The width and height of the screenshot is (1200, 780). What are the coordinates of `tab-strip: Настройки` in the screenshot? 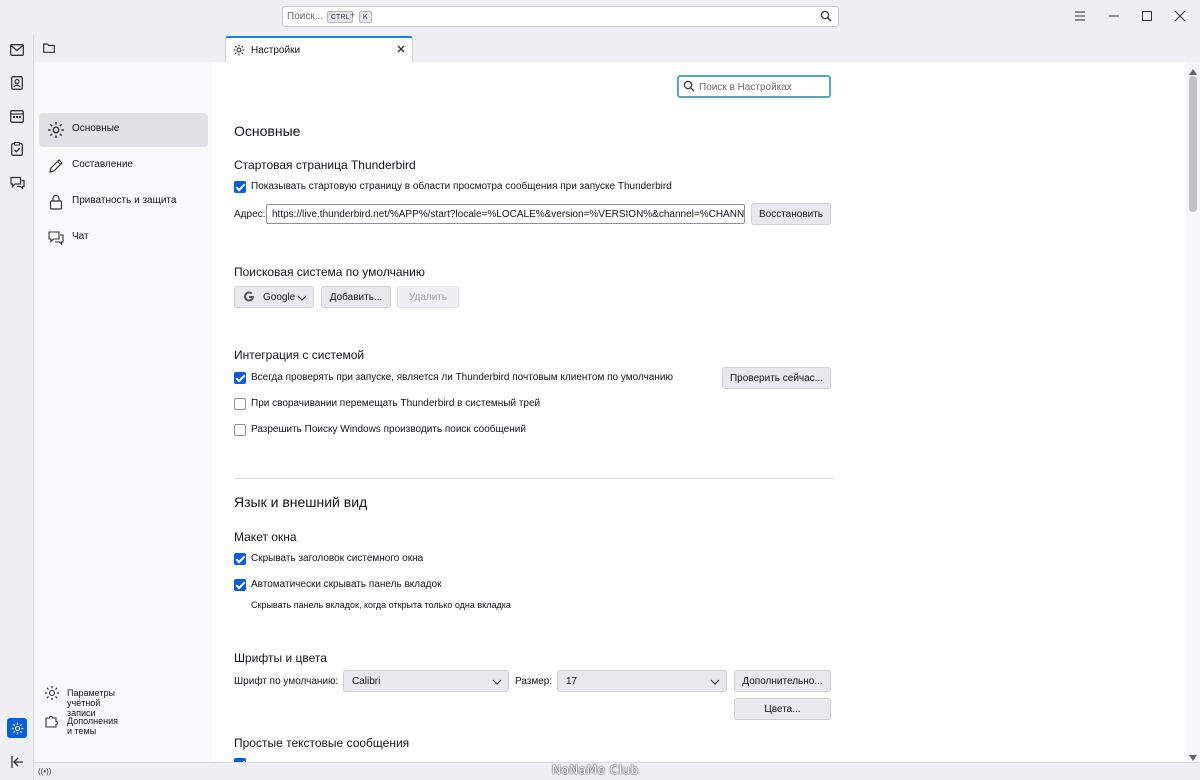 It's located at (617, 48).